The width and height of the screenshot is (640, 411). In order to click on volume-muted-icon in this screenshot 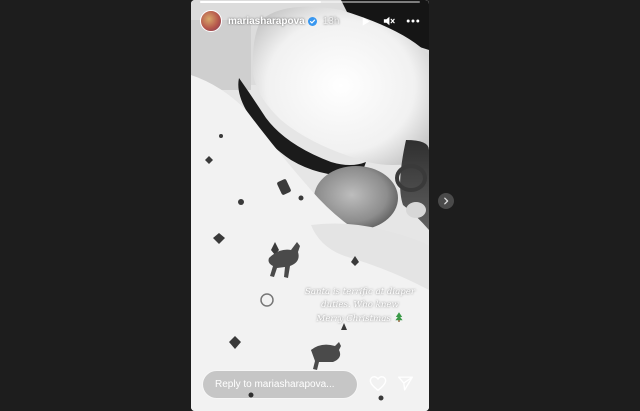, I will do `click(389, 21)`.